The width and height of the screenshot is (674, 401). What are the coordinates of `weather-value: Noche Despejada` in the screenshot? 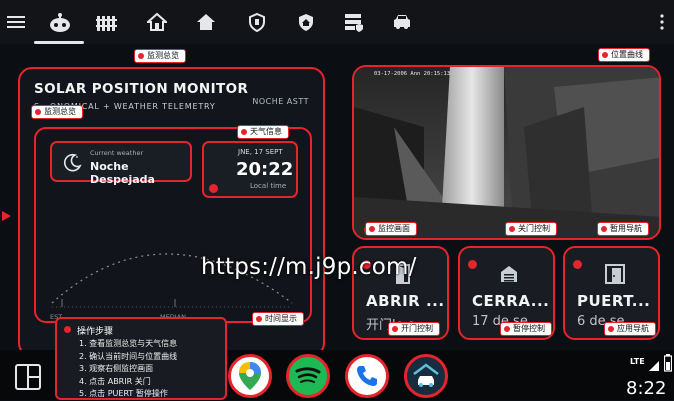 It's located at (122, 173).